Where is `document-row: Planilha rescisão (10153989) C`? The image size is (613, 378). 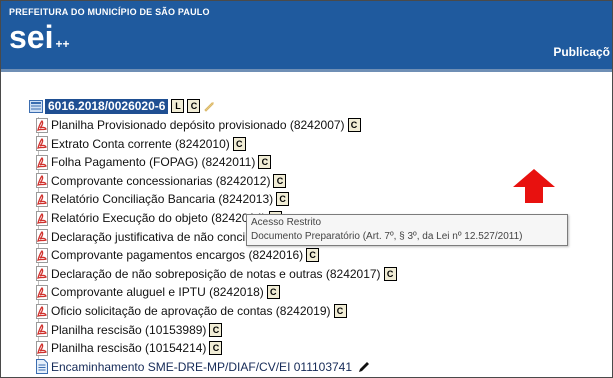
document-row: Planilha rescisão (10153989) C is located at coordinates (129, 330).